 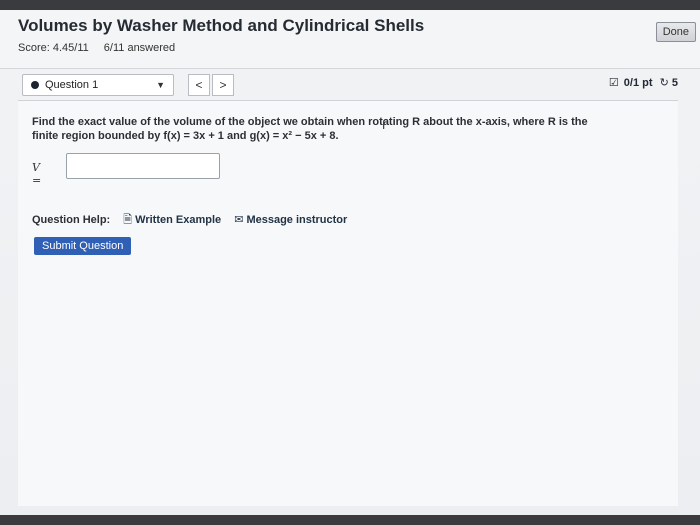 What do you see at coordinates (297, 220) in the screenshot?
I see `message-instructor-label: Message instructor` at bounding box center [297, 220].